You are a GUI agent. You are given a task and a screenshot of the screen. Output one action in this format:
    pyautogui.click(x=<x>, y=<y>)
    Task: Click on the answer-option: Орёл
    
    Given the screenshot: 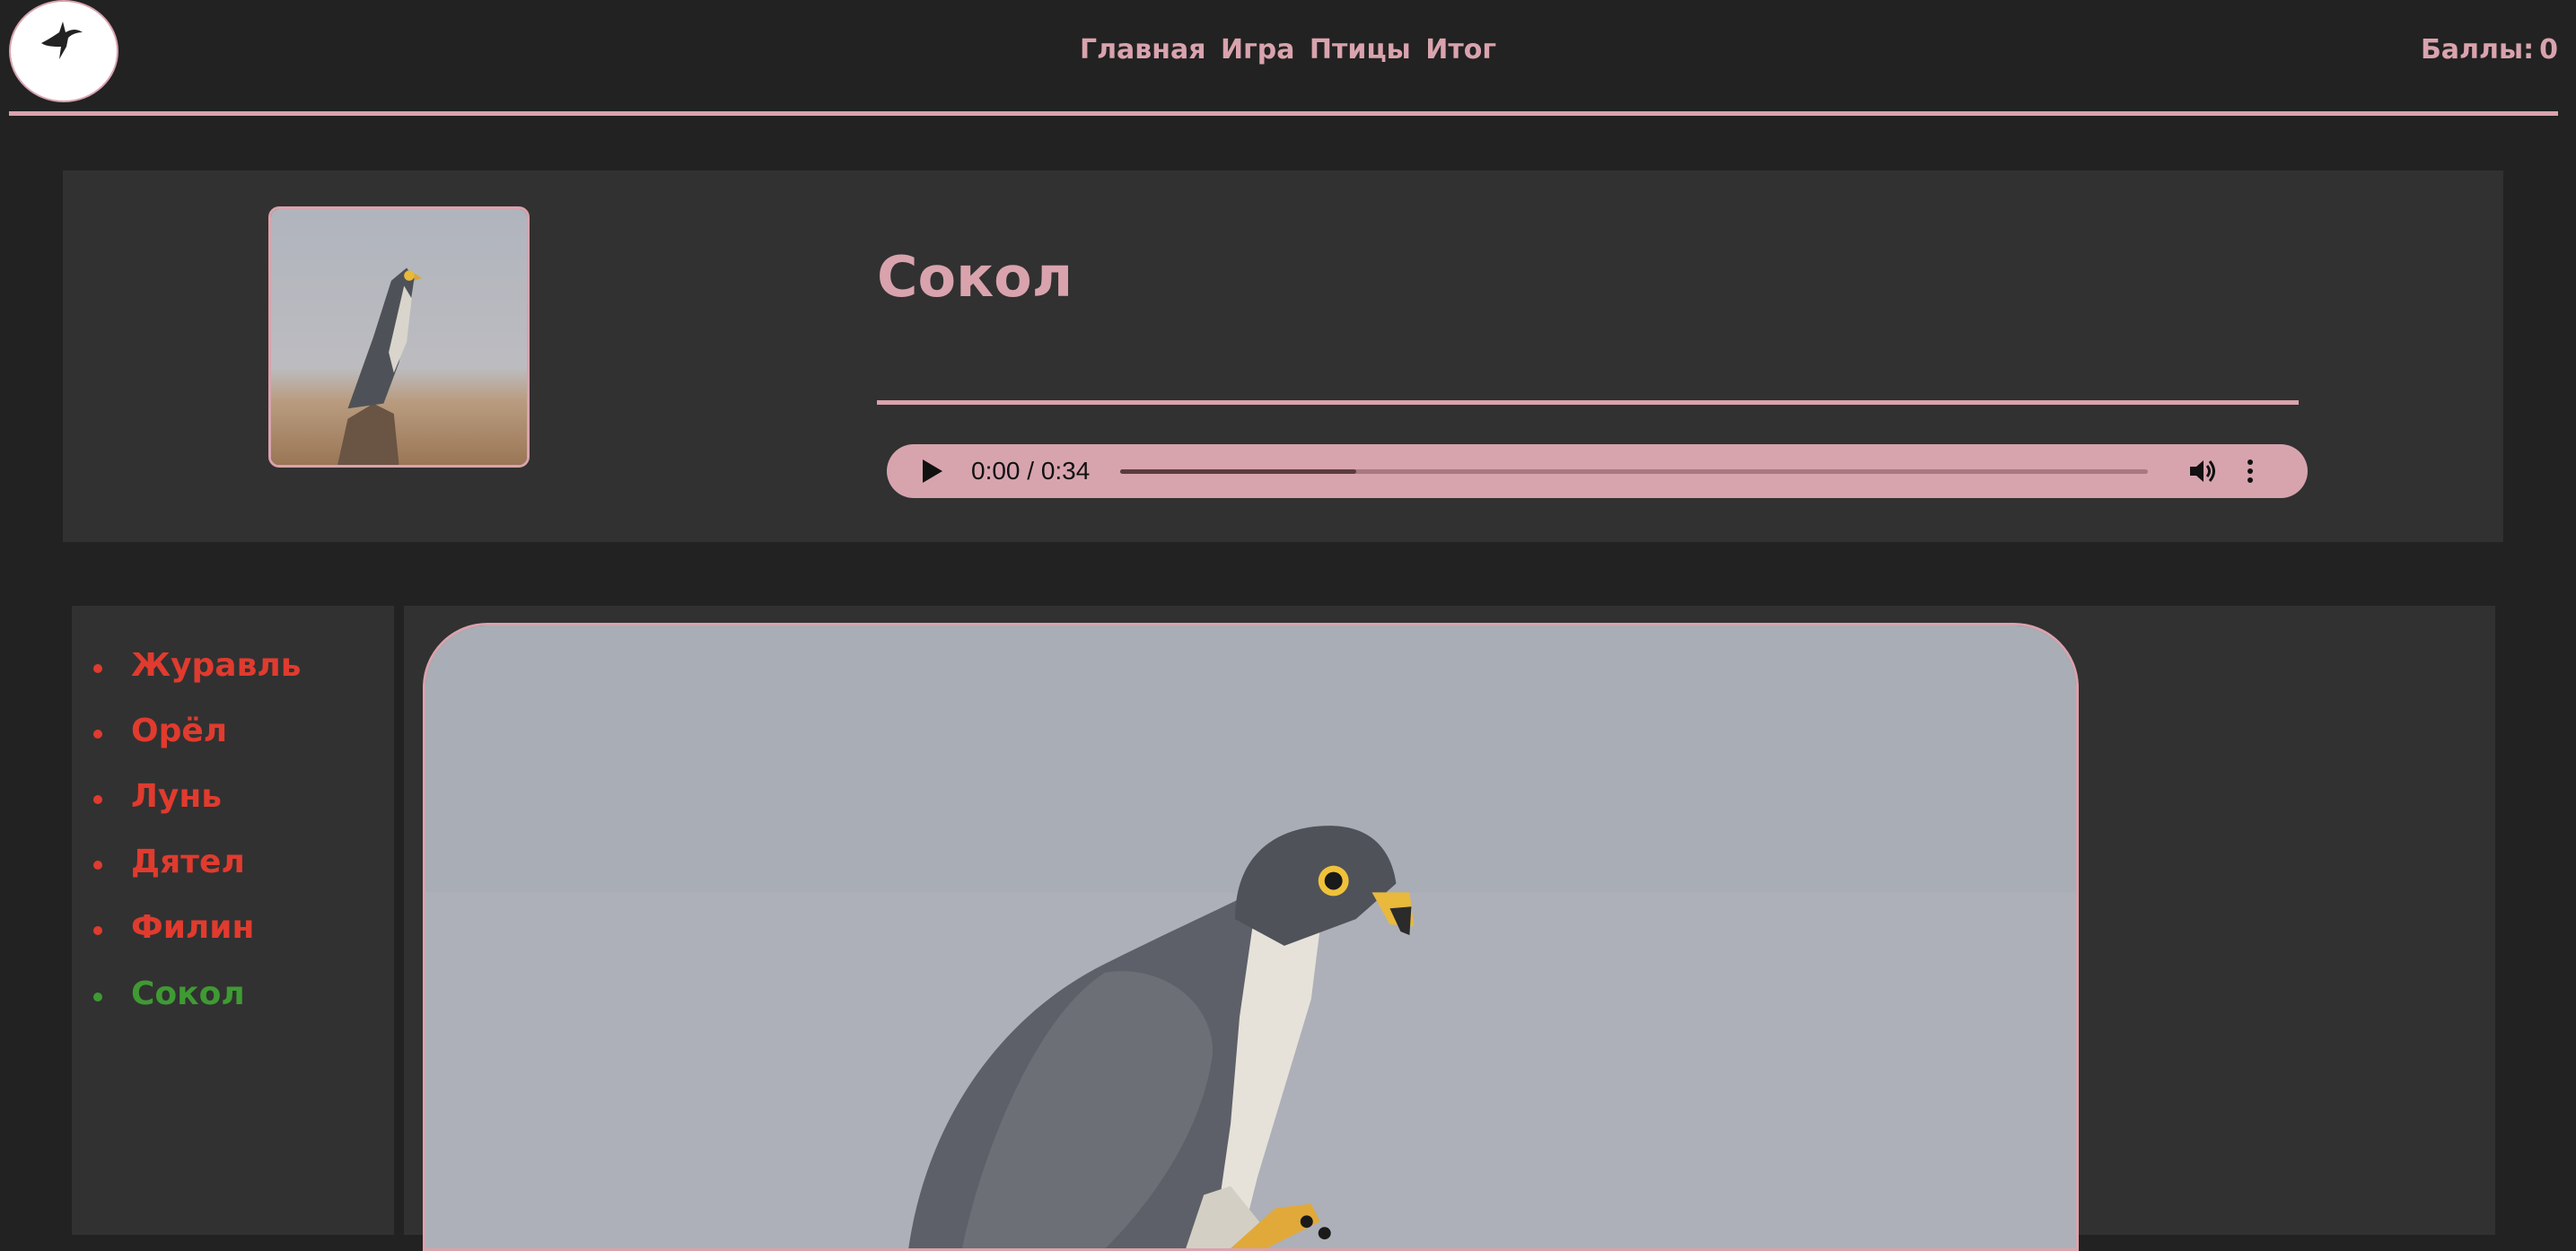 What is the action you would take?
    pyautogui.click(x=159, y=731)
    